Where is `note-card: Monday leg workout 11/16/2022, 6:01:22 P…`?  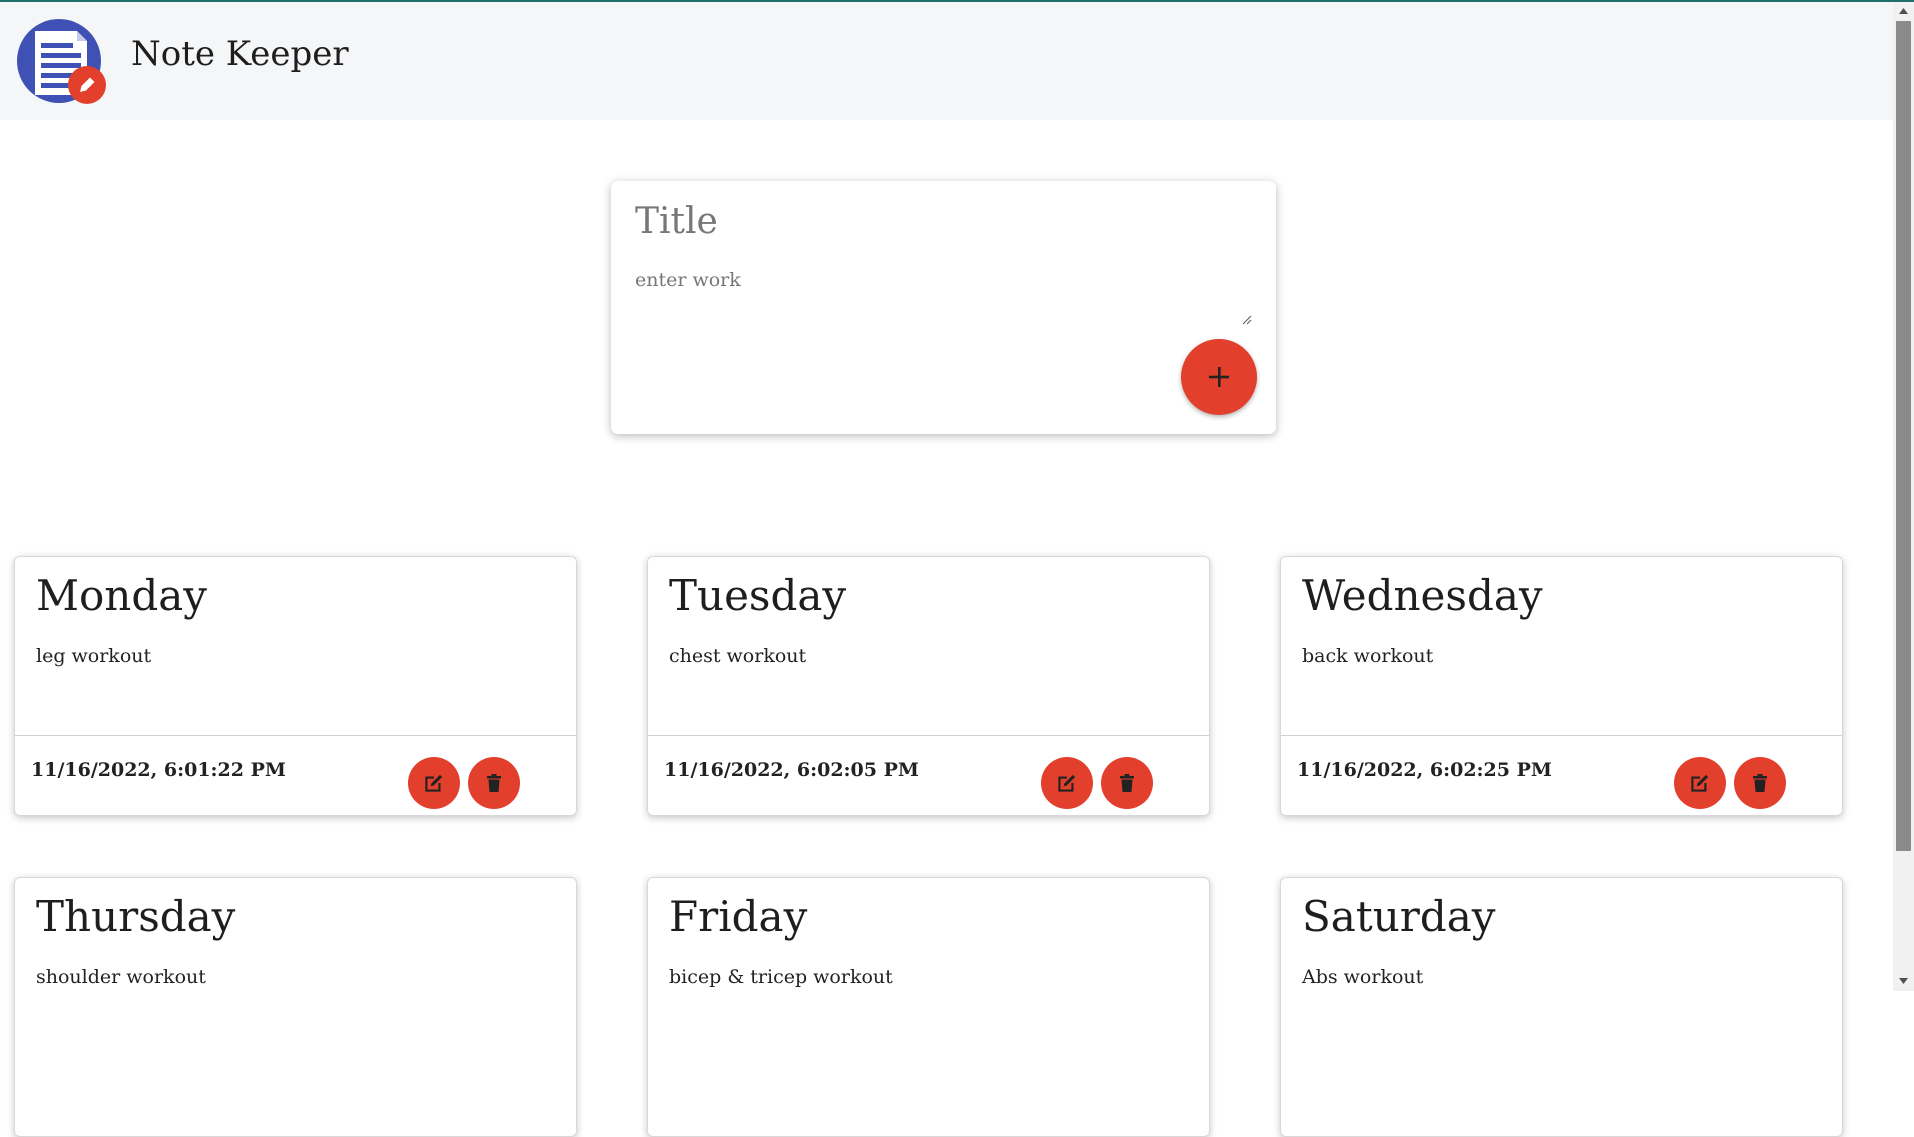
note-card: Monday leg workout 11/16/2022, 6:01:22 P… is located at coordinates (295, 686).